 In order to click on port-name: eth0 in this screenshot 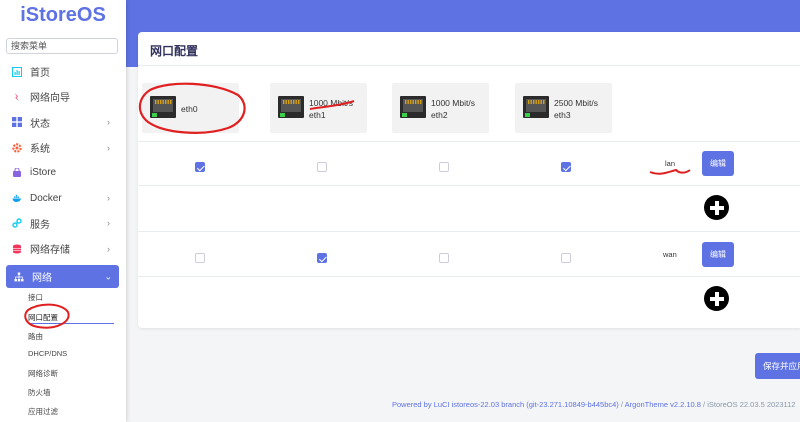, I will do `click(189, 109)`.